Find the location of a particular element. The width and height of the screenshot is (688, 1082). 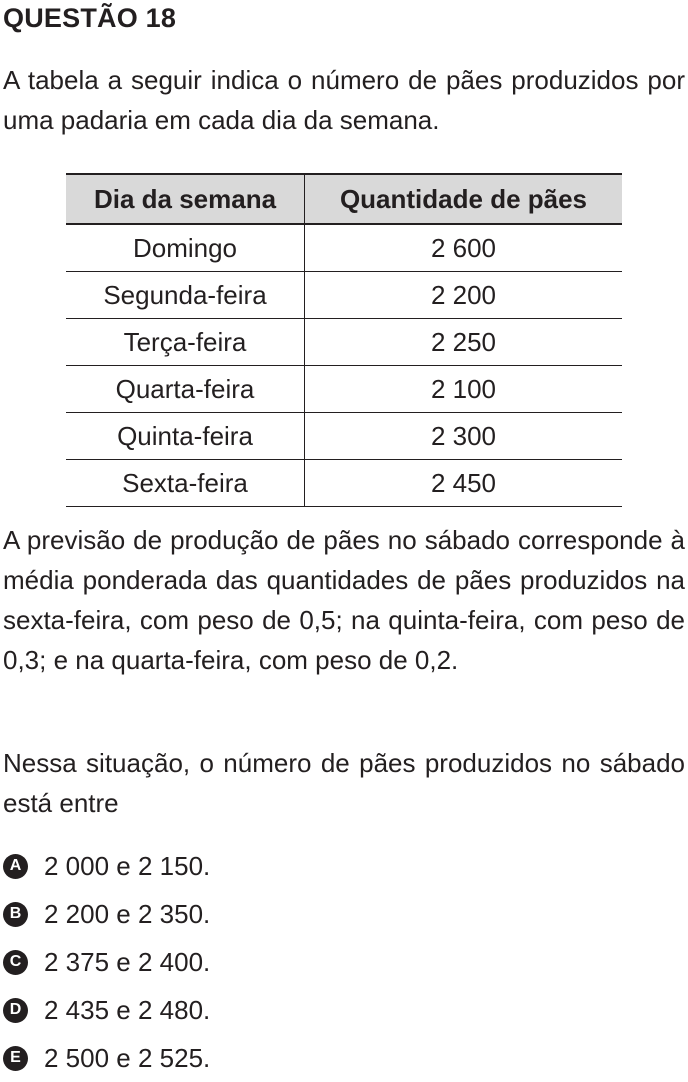

option-d: D 2 435 e 2 480. is located at coordinates (106, 1010).